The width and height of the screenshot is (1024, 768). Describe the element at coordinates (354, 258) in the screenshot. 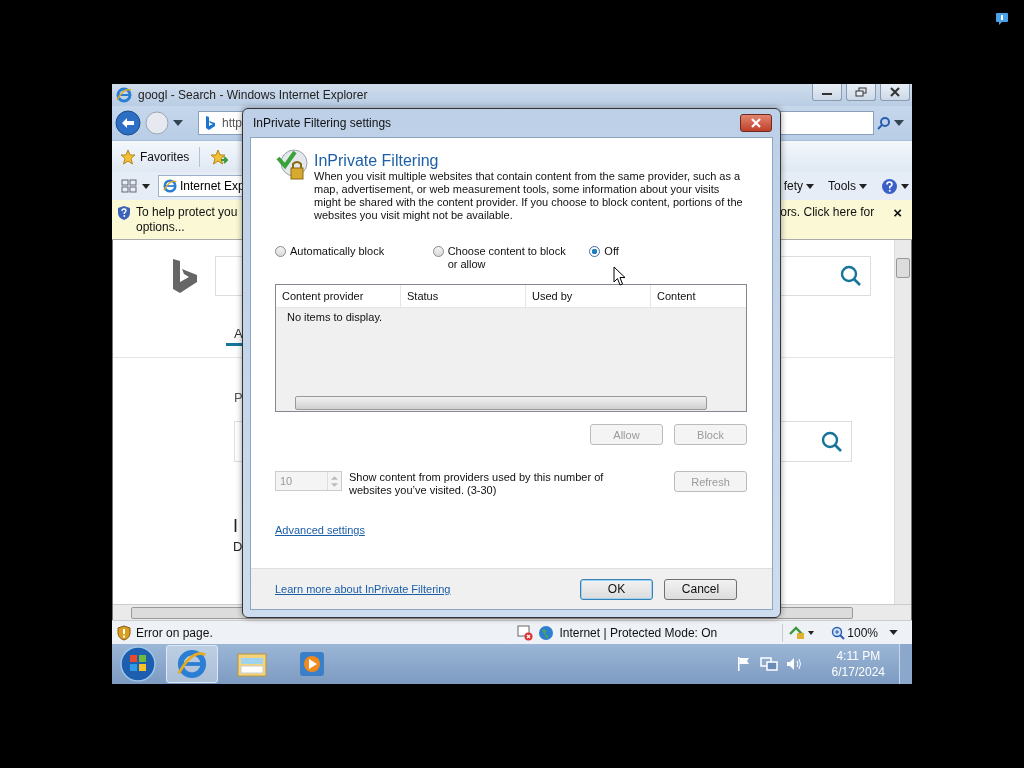

I see `radio-option: Automatically block` at that location.